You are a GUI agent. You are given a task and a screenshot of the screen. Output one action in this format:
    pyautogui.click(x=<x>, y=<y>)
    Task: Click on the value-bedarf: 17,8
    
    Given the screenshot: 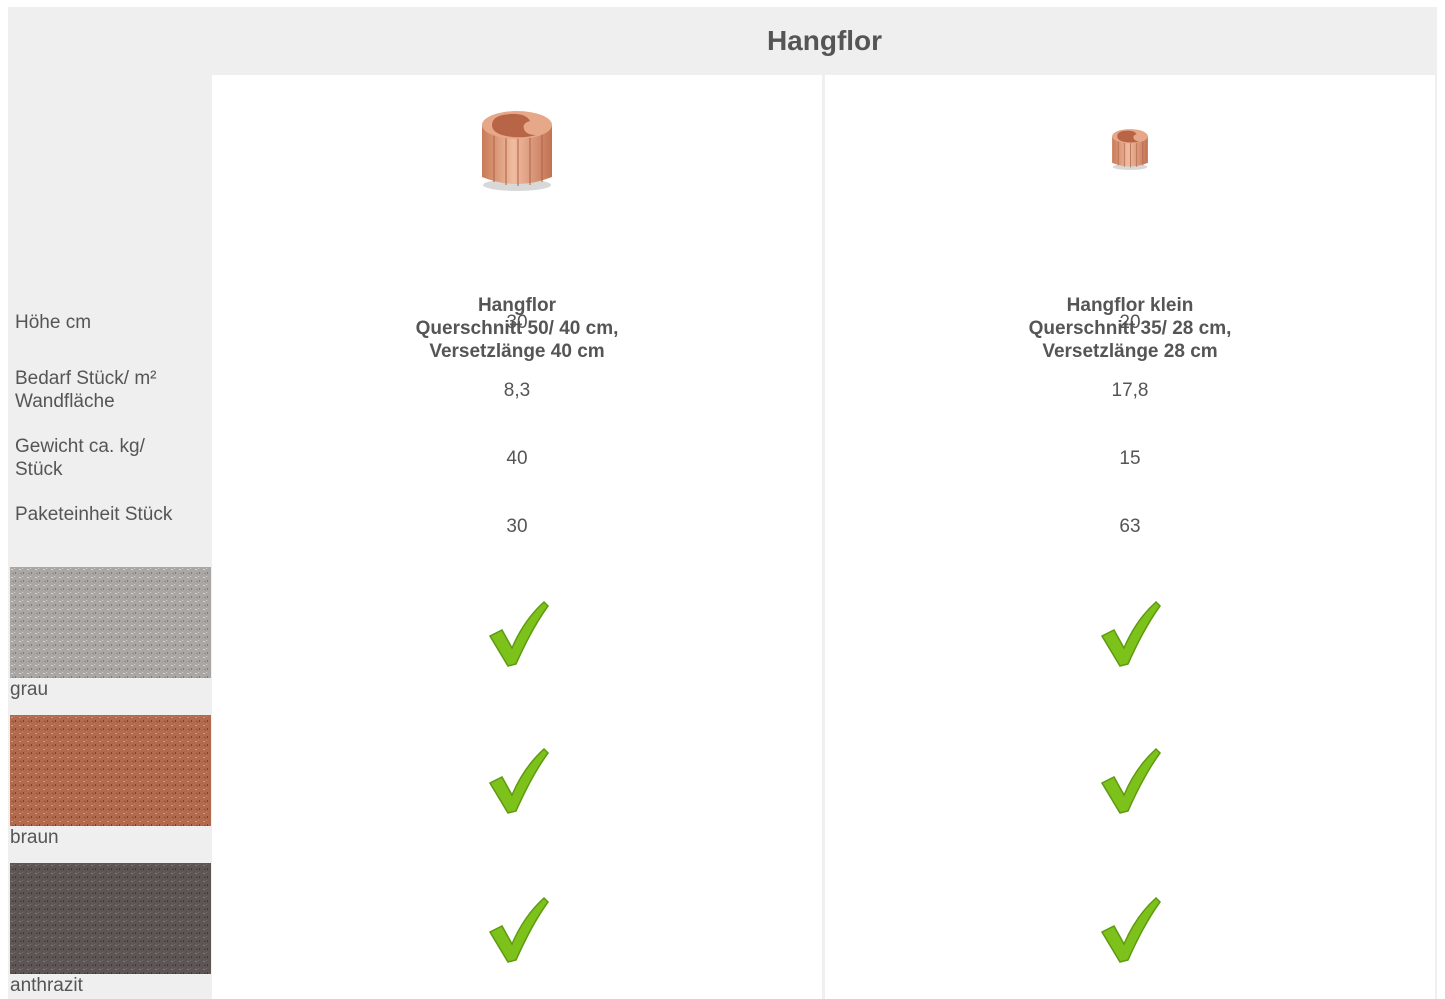 What is the action you would take?
    pyautogui.click(x=1130, y=390)
    